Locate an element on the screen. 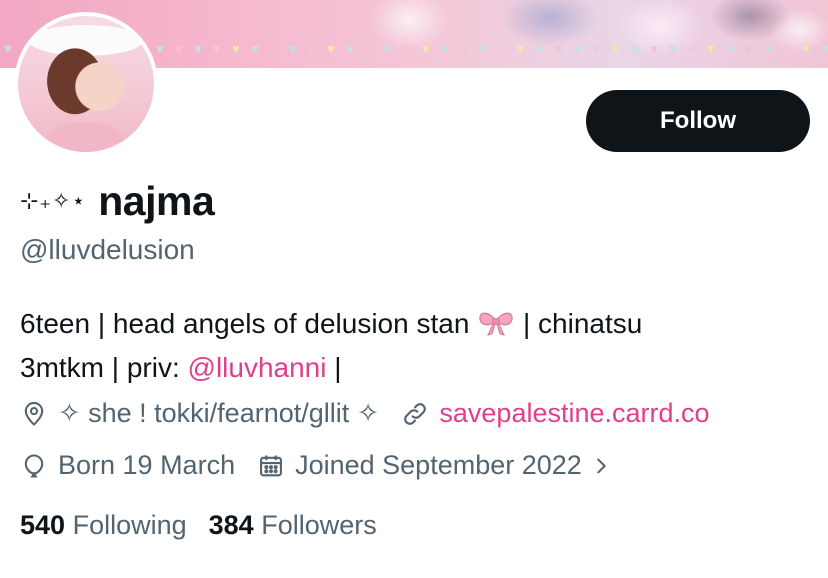 Image resolution: width=828 pixels, height=578 pixels. profile-avatar is located at coordinates (86, 84).